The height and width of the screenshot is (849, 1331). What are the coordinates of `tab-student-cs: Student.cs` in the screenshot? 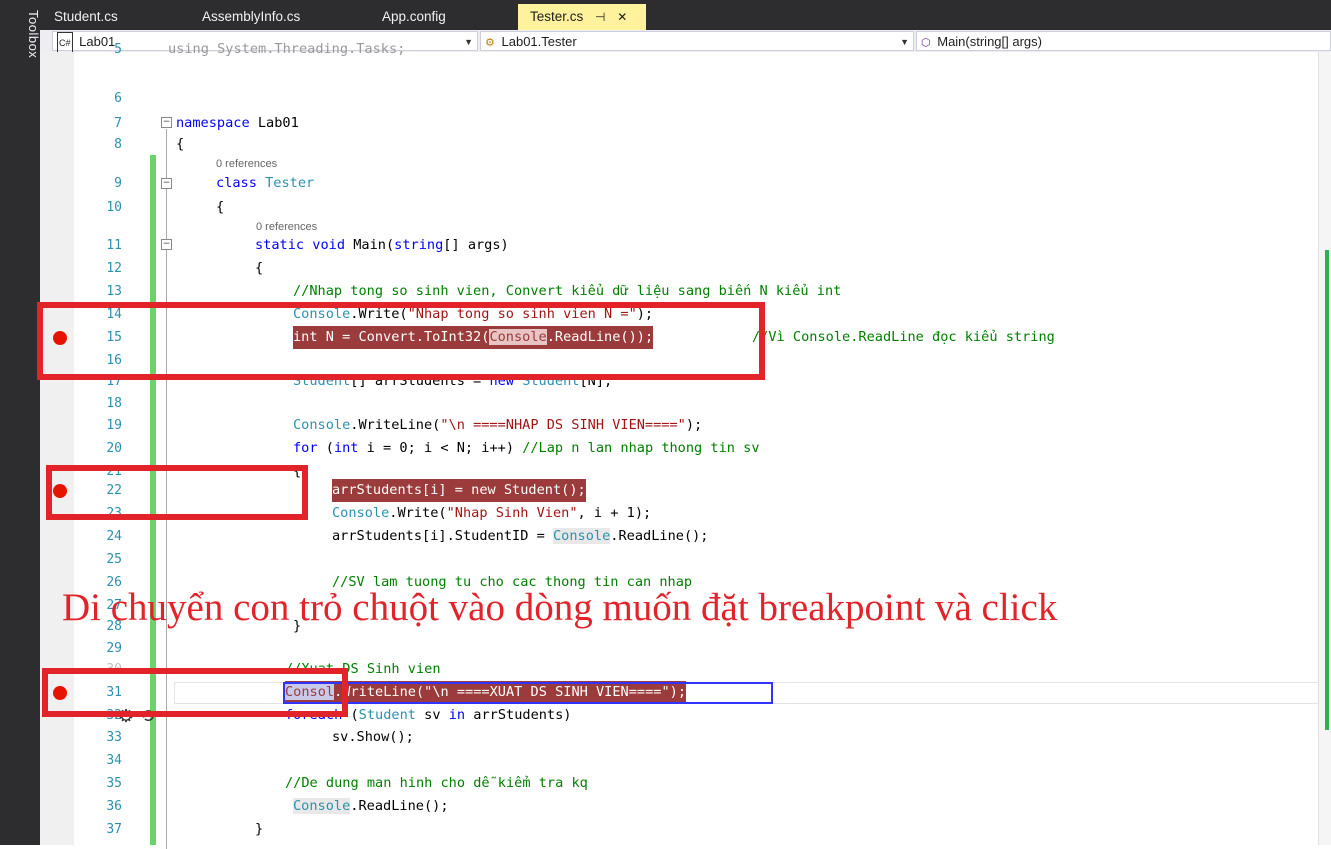 It's located at (86, 17).